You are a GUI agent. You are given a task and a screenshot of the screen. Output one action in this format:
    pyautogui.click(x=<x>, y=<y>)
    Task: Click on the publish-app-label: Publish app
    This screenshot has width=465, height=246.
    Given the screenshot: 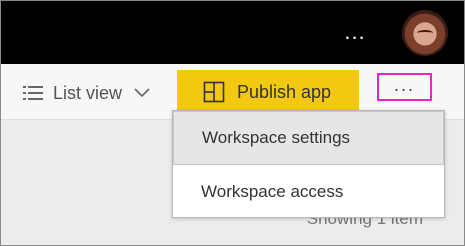 What is the action you would take?
    pyautogui.click(x=284, y=91)
    